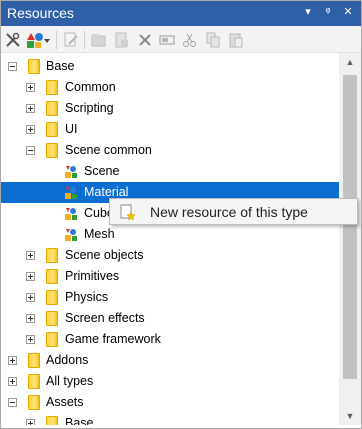 The image size is (362, 429). What do you see at coordinates (170, 150) in the screenshot?
I see `tree-item: Scene common` at bounding box center [170, 150].